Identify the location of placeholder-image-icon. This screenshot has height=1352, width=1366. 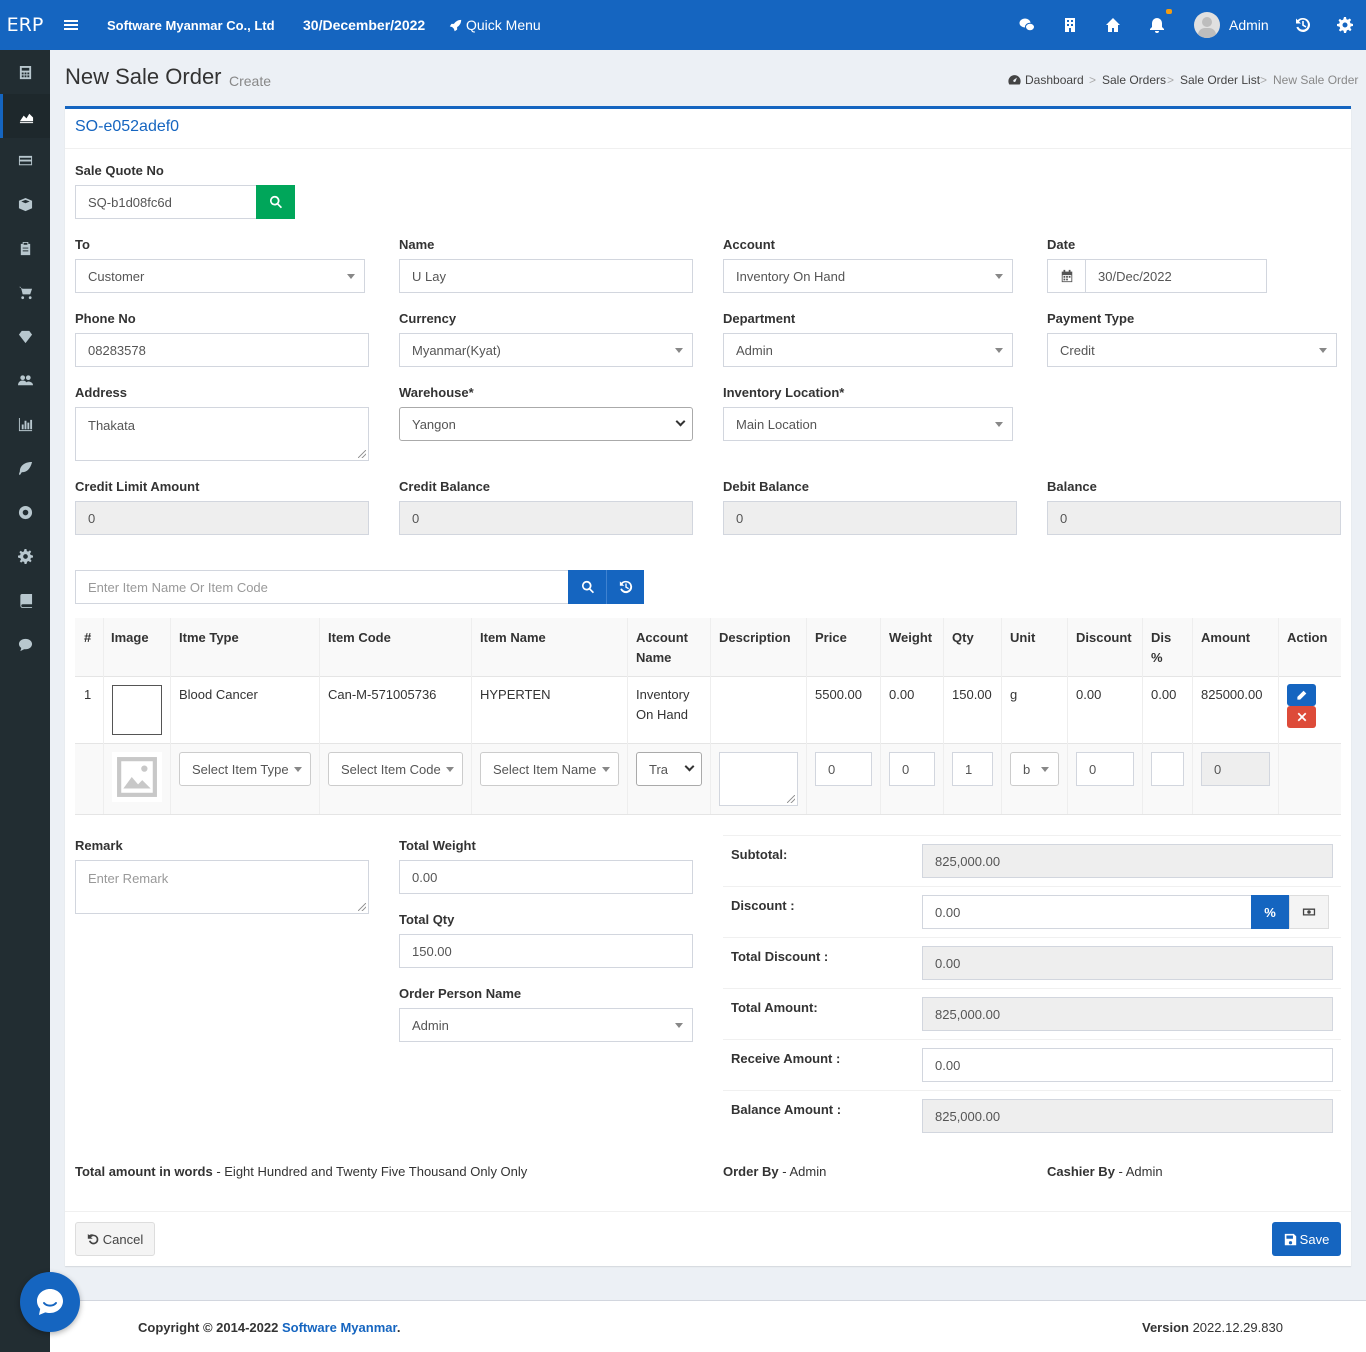
(137, 777).